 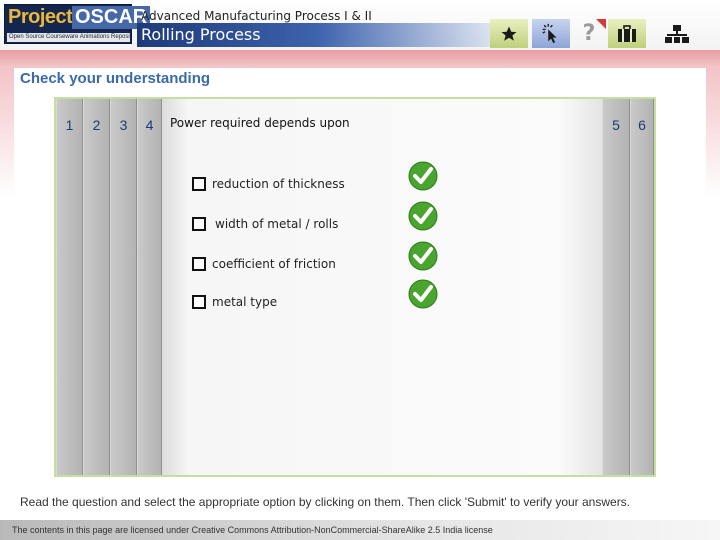 I want to click on toolkit-icon, so click(x=627, y=33).